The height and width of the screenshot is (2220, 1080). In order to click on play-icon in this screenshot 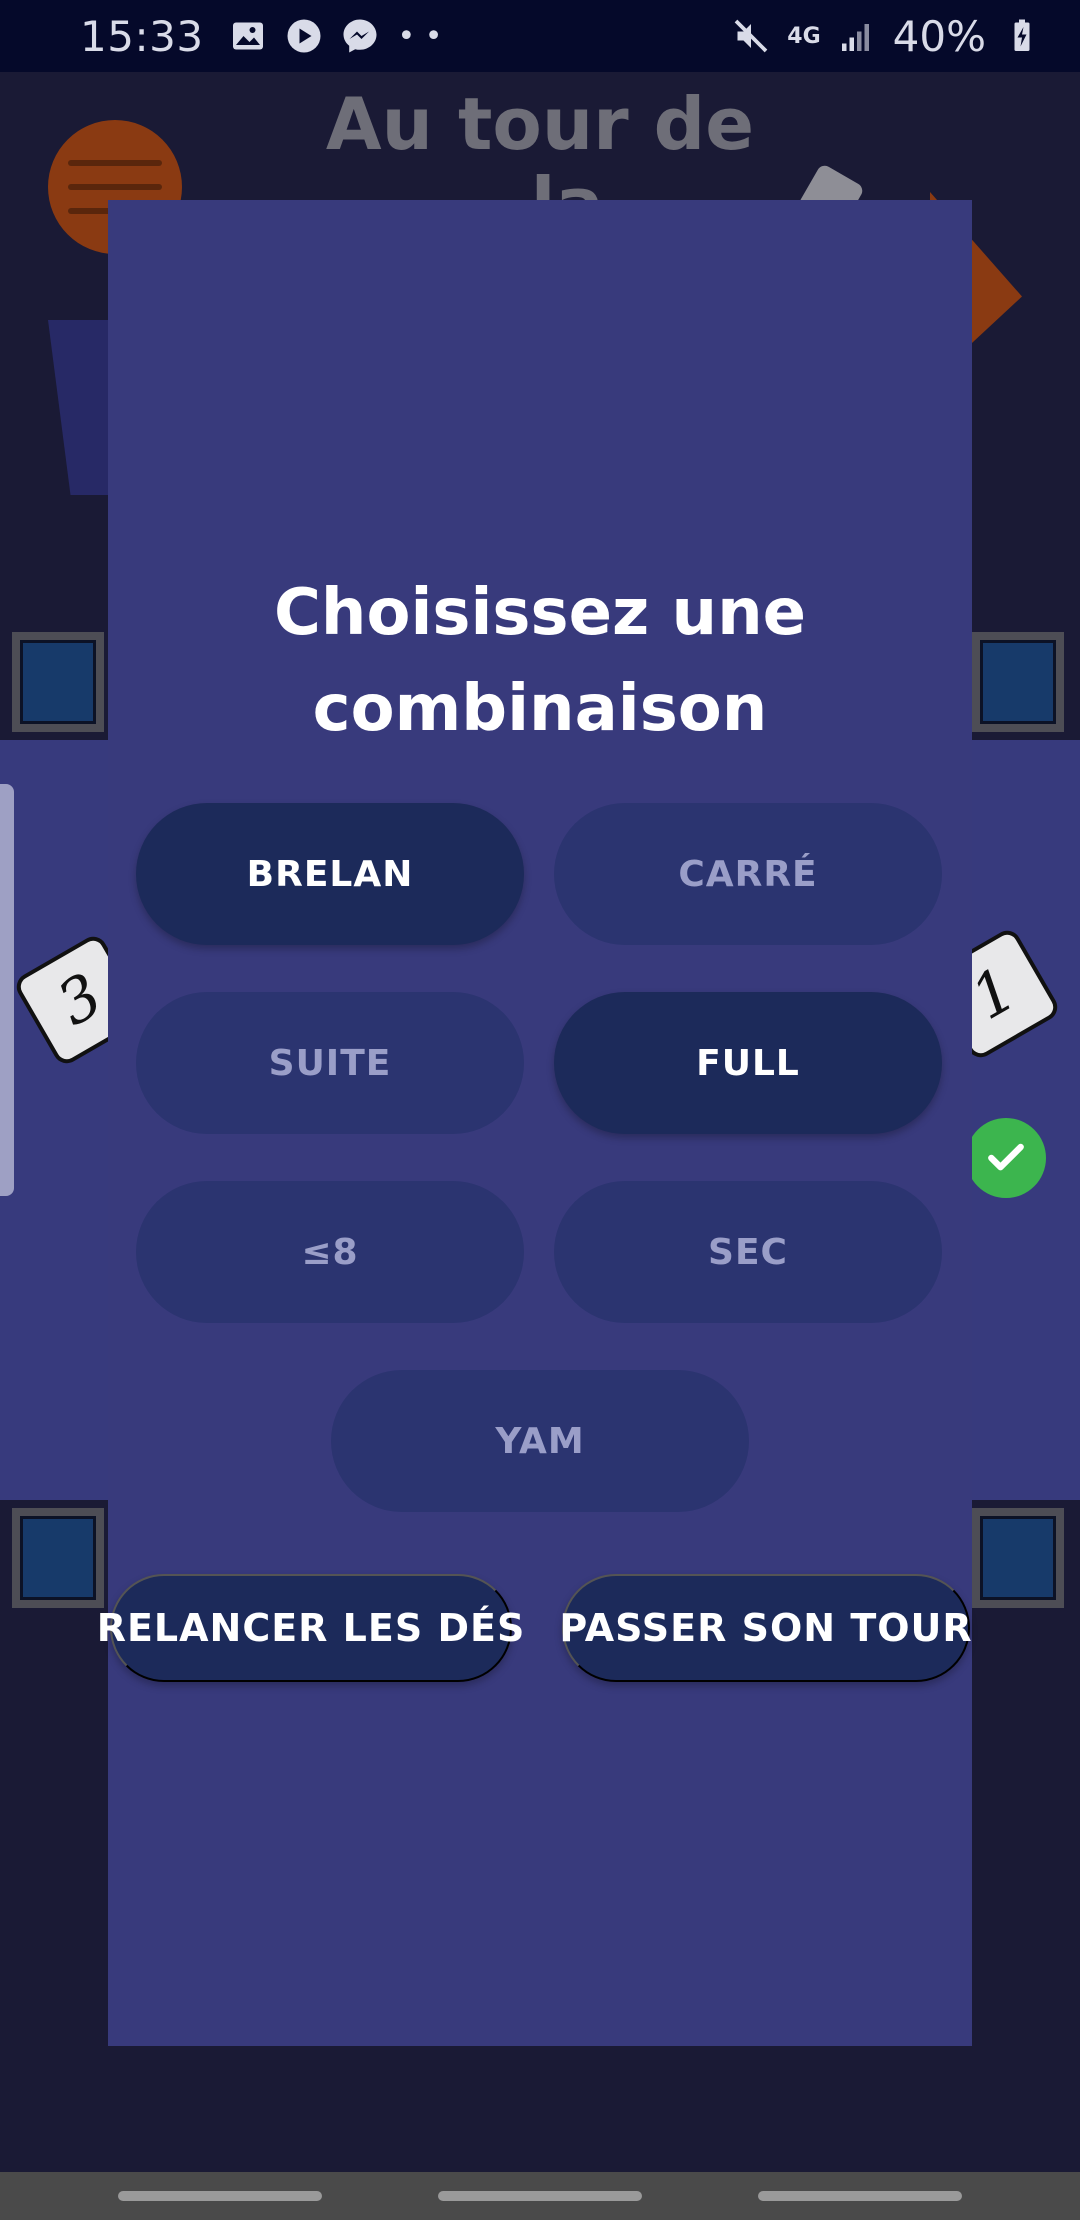, I will do `click(304, 36)`.